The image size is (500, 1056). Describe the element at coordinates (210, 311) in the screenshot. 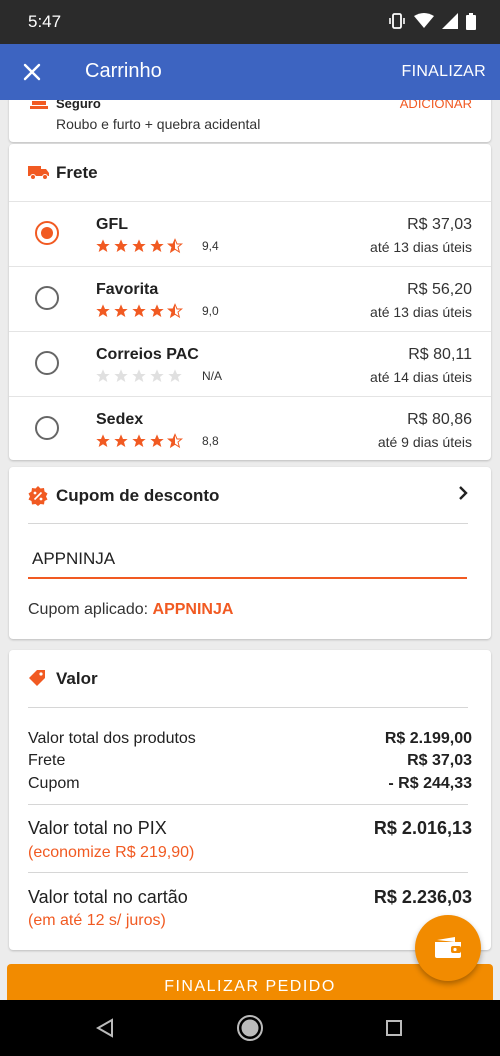

I see `rating-value: 9,0` at that location.